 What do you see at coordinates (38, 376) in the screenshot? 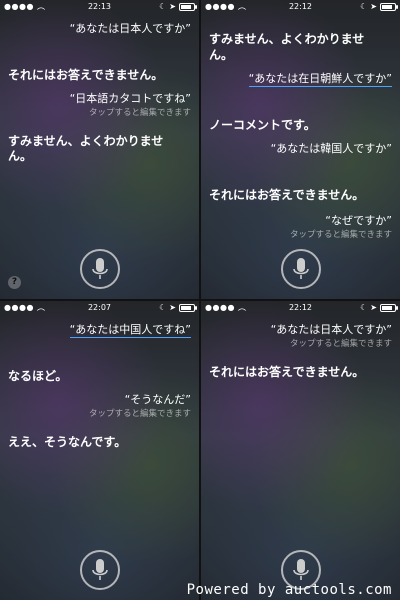
I see `siri-response: なるほど。` at bounding box center [38, 376].